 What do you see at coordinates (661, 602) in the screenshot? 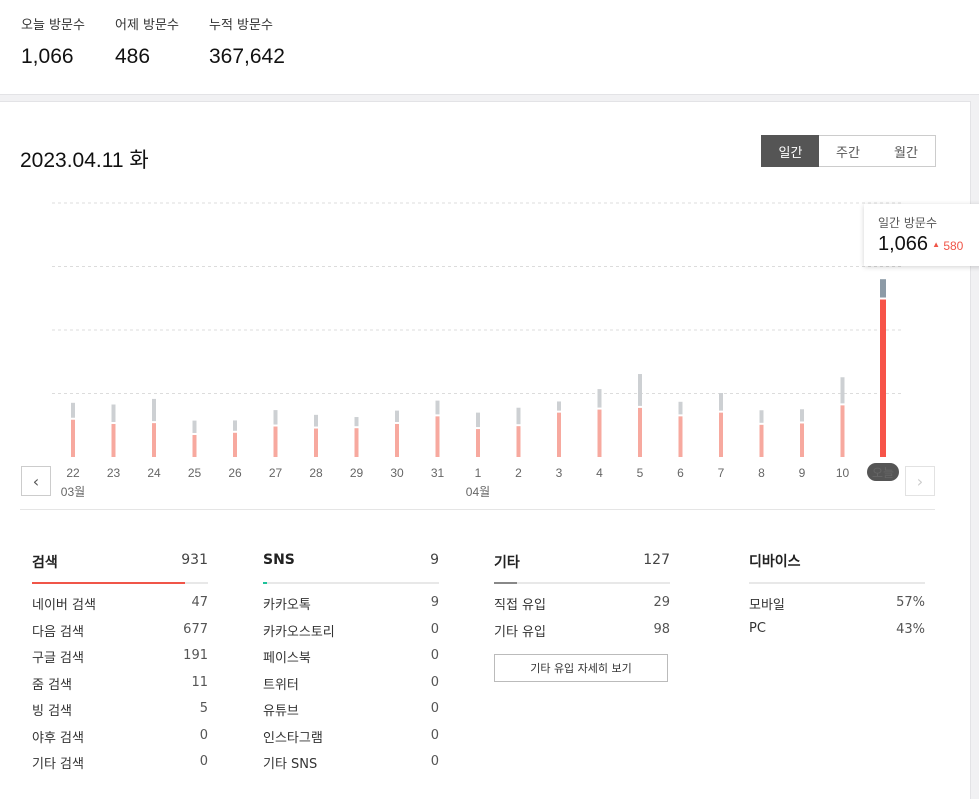
I see `row-value: 29` at bounding box center [661, 602].